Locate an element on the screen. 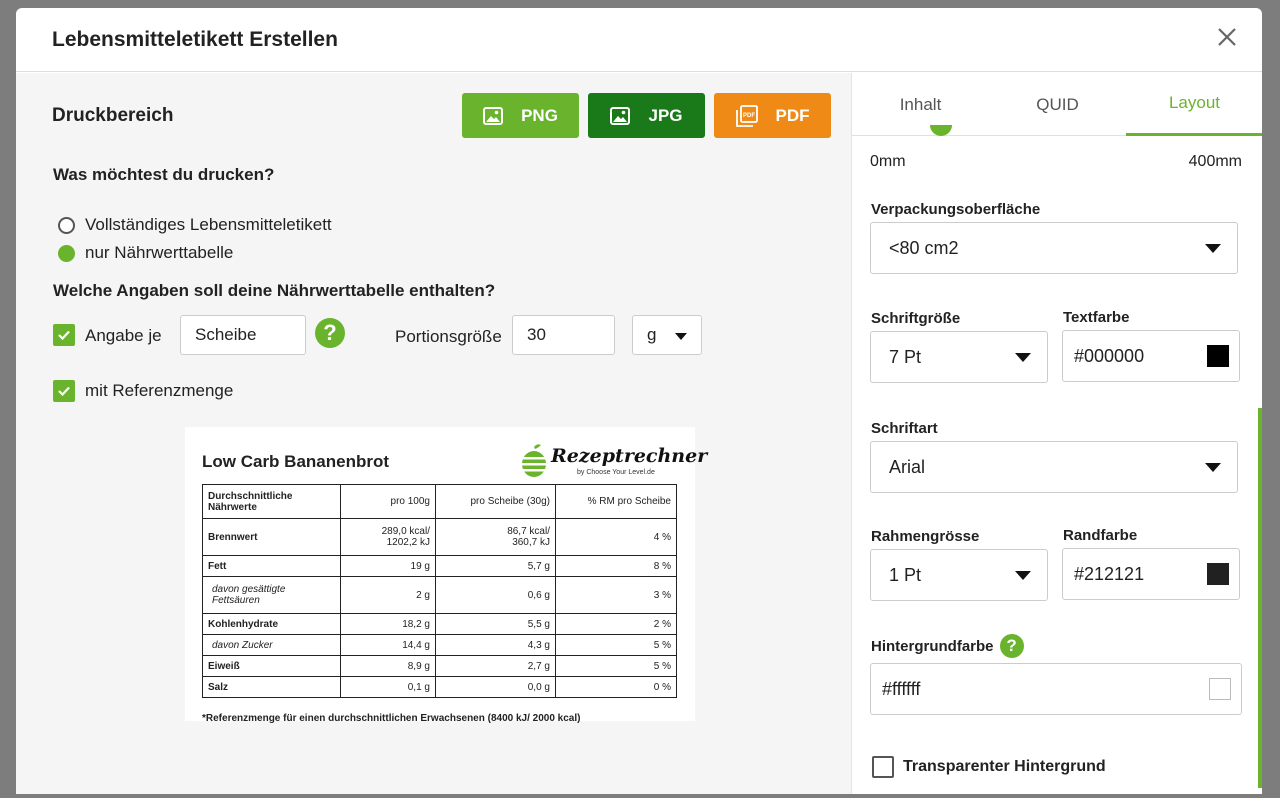 The height and width of the screenshot is (798, 1280). rahmen-select: 1 Pt is located at coordinates (959, 575).